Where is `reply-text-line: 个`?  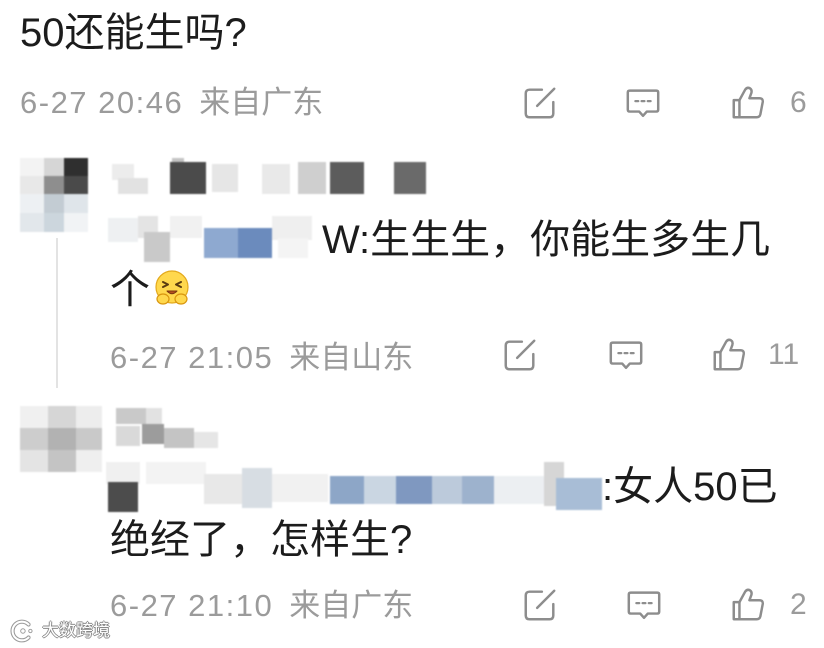
reply-text-line: 个 is located at coordinates (130, 290).